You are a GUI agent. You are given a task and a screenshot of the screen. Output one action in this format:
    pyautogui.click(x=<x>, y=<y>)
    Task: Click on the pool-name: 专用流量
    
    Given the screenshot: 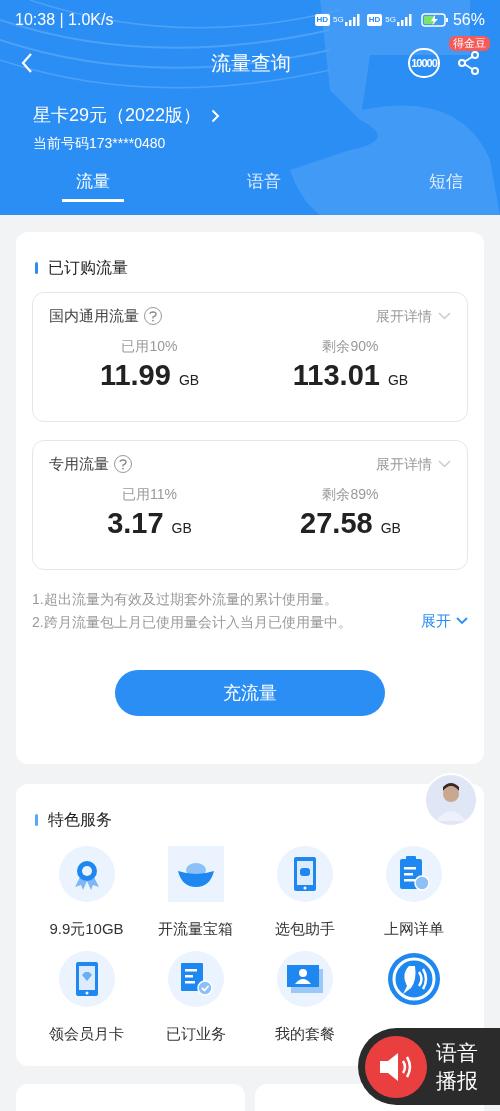 What is the action you would take?
    pyautogui.click(x=79, y=464)
    